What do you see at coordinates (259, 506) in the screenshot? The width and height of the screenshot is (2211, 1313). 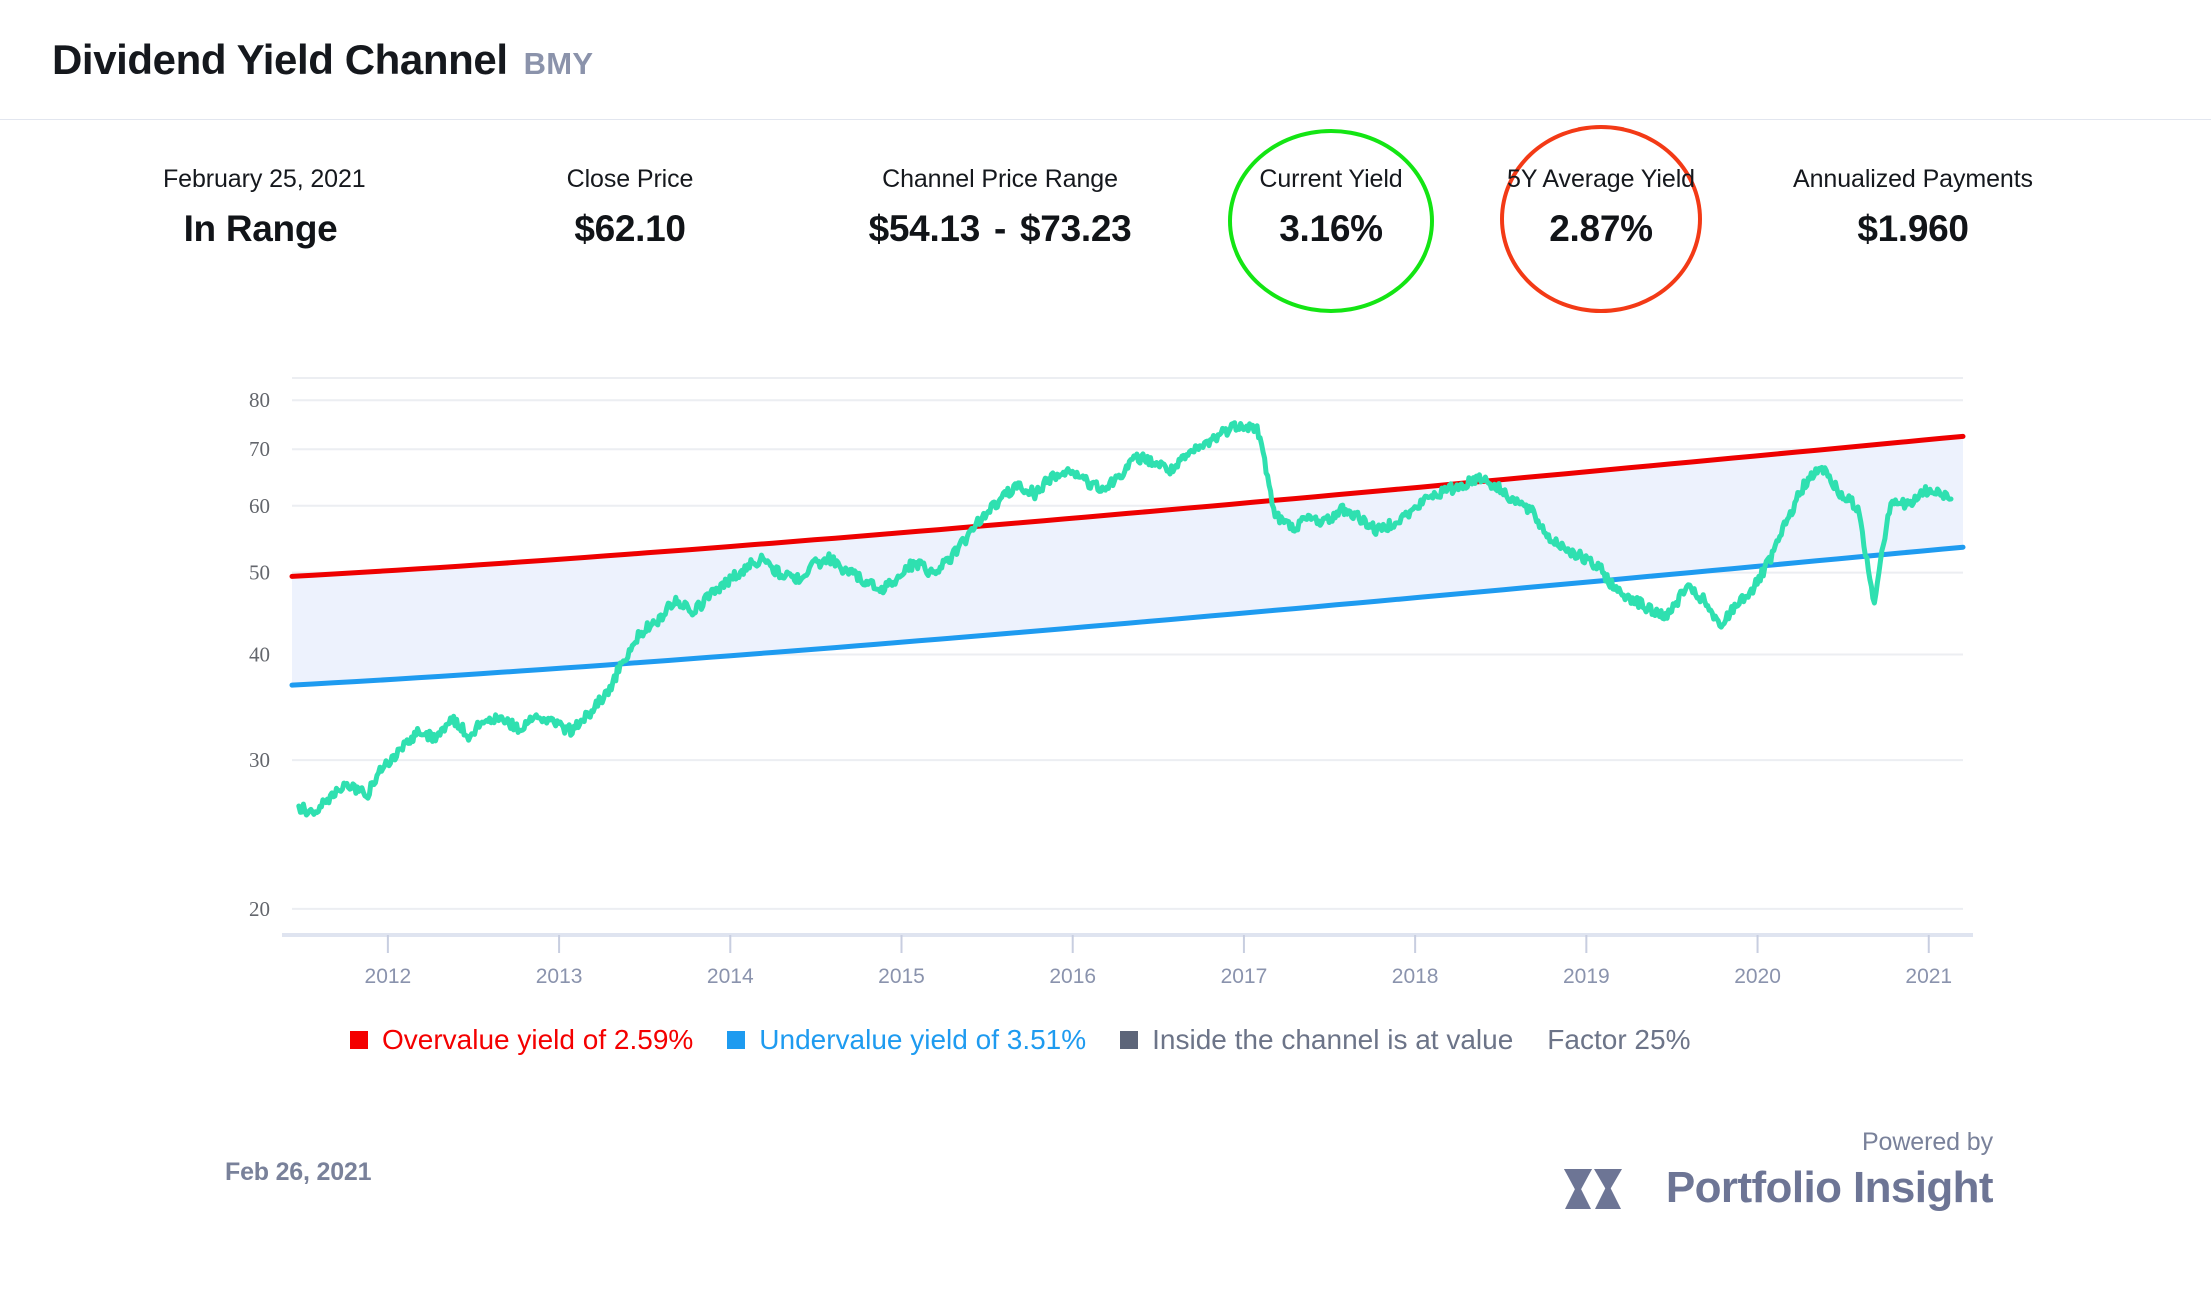 I see `y-axis-tick-label: 60` at bounding box center [259, 506].